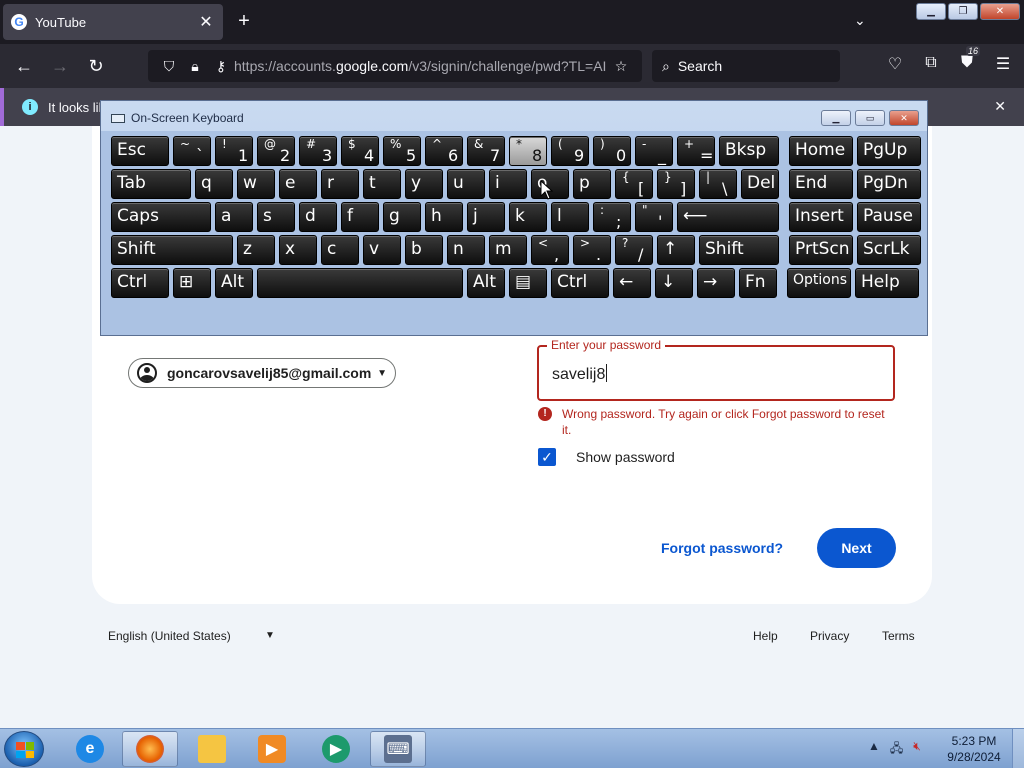  I want to click on shield-icon: ⛉, so click(169, 66).